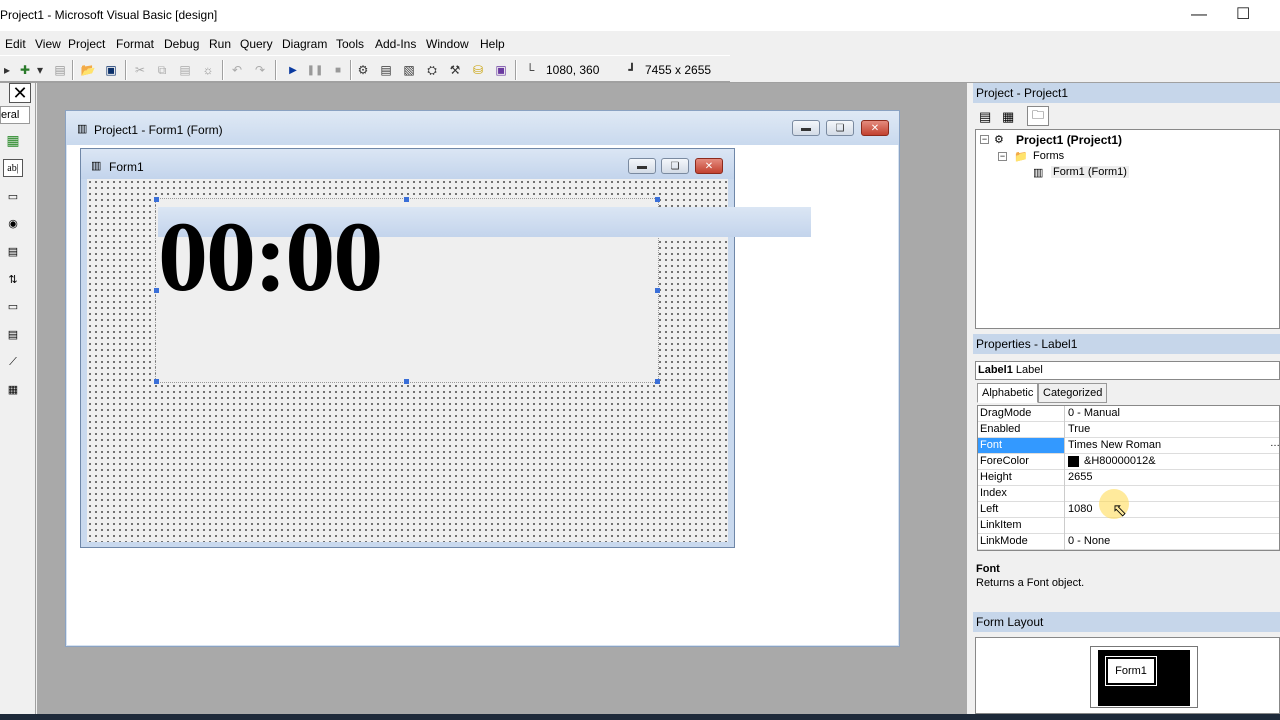 The width and height of the screenshot is (1280, 720). Describe the element at coordinates (237, 70) in the screenshot. I see `undo-icon: ↶` at that location.